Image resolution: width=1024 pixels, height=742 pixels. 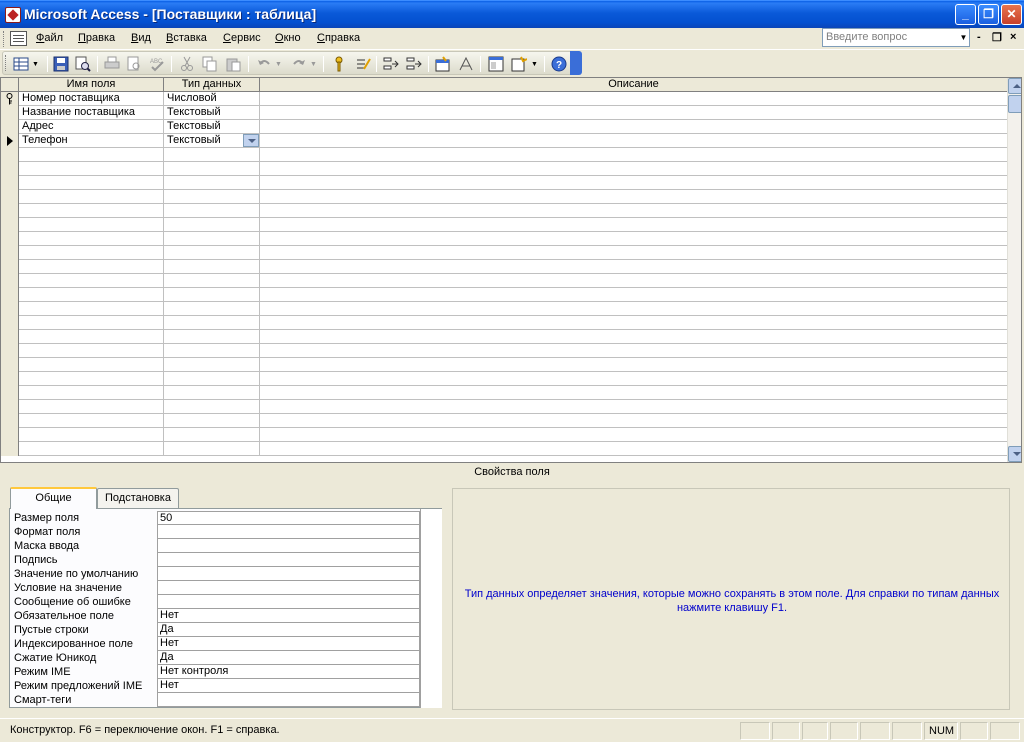 I want to click on property-value-input: Да, so click(x=288, y=630).